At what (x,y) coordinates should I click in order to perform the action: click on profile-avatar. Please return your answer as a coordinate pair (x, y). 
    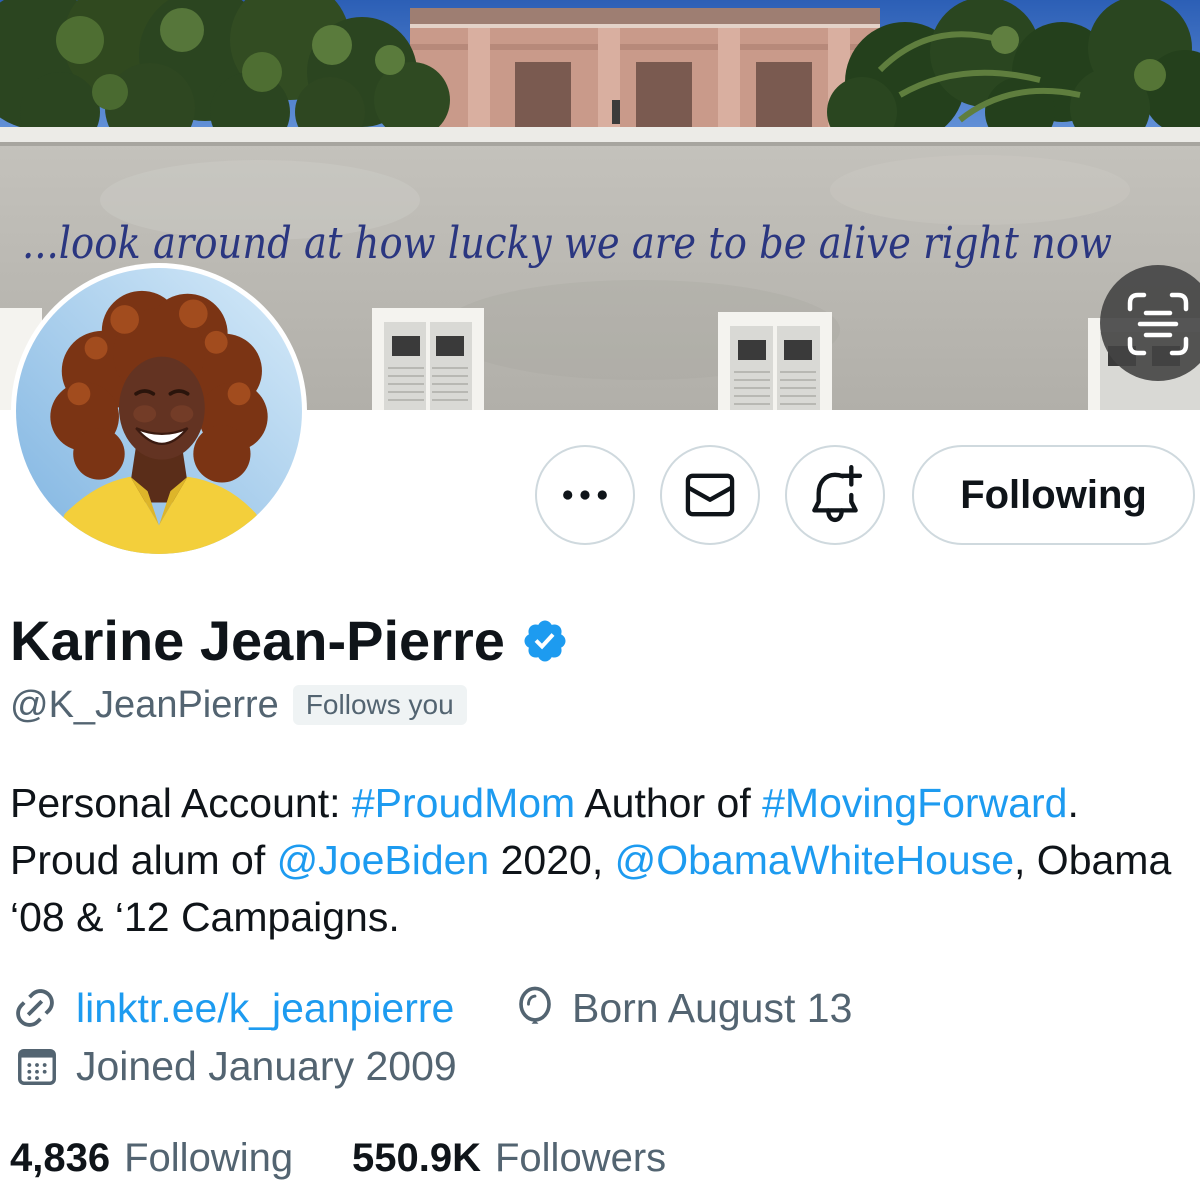
    Looking at the image, I should click on (159, 411).